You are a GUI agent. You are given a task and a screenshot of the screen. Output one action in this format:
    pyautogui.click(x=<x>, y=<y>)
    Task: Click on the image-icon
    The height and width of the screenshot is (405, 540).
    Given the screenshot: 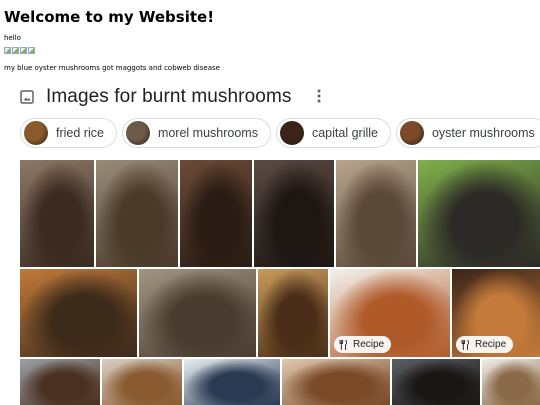 What is the action you would take?
    pyautogui.click(x=27, y=97)
    